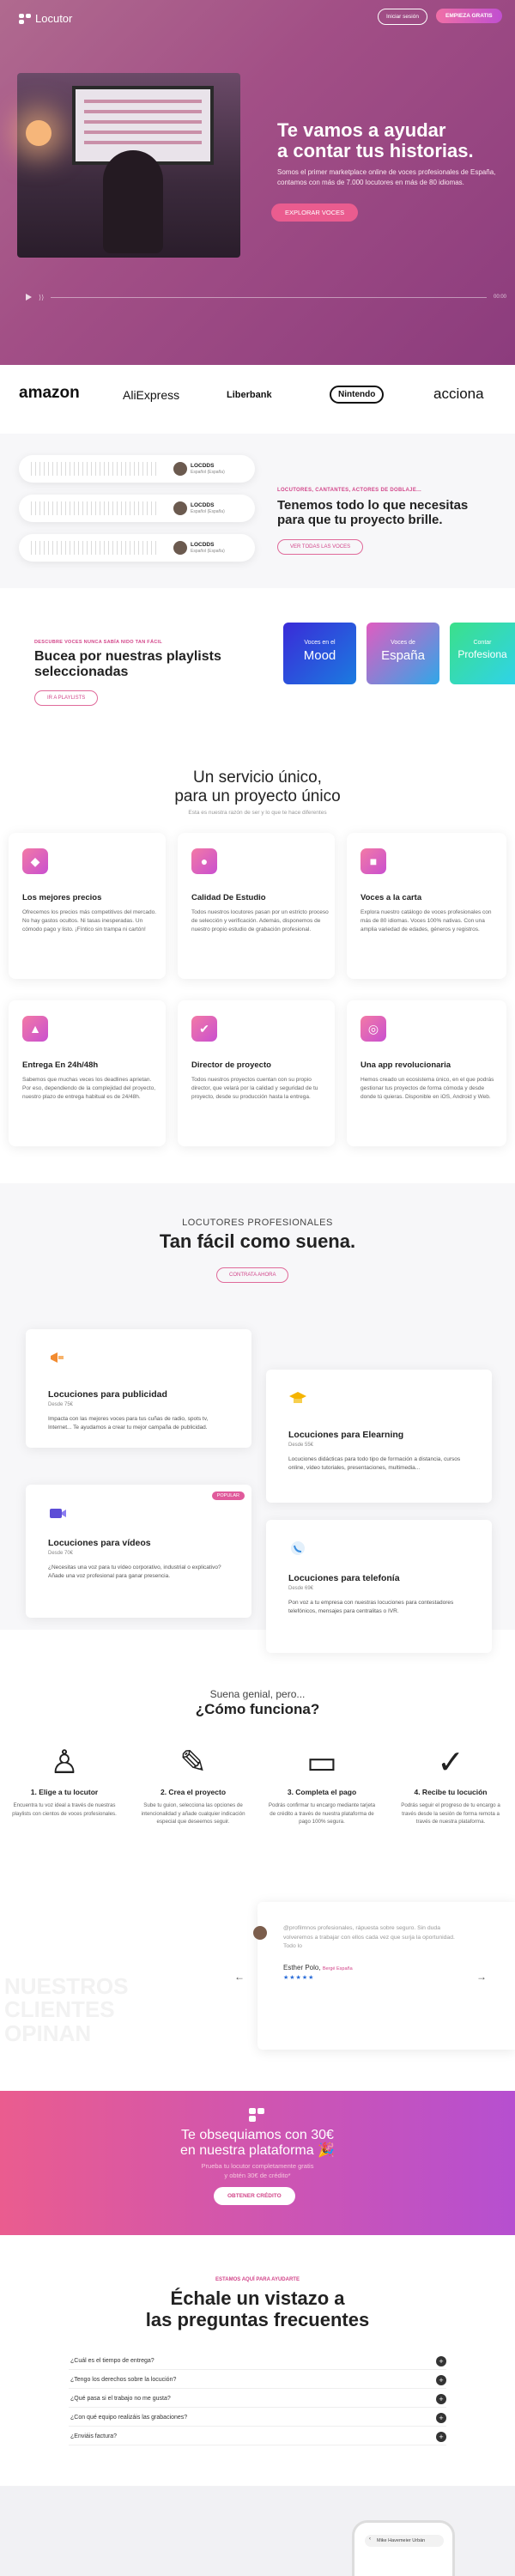 This screenshot has height=2576, width=515. What do you see at coordinates (481, 1977) in the screenshot?
I see `arrow-right-icon: →` at bounding box center [481, 1977].